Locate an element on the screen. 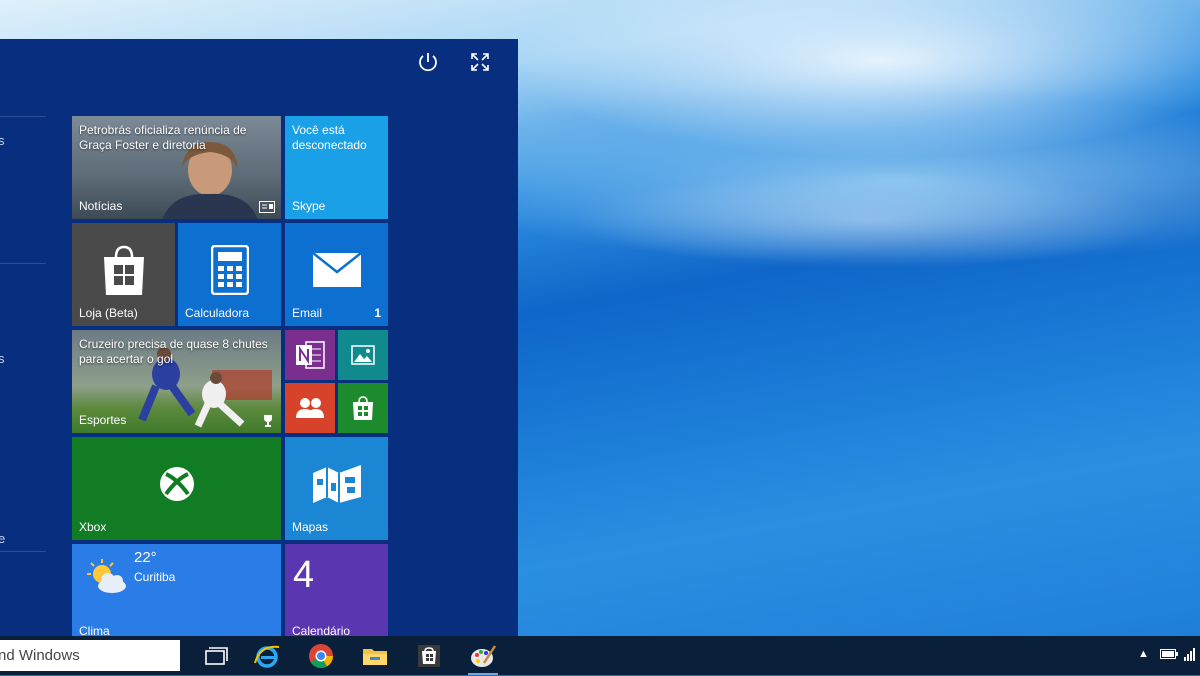 Image resolution: width=1200 pixels, height=676 pixels. email-label: Email is located at coordinates (307, 313).